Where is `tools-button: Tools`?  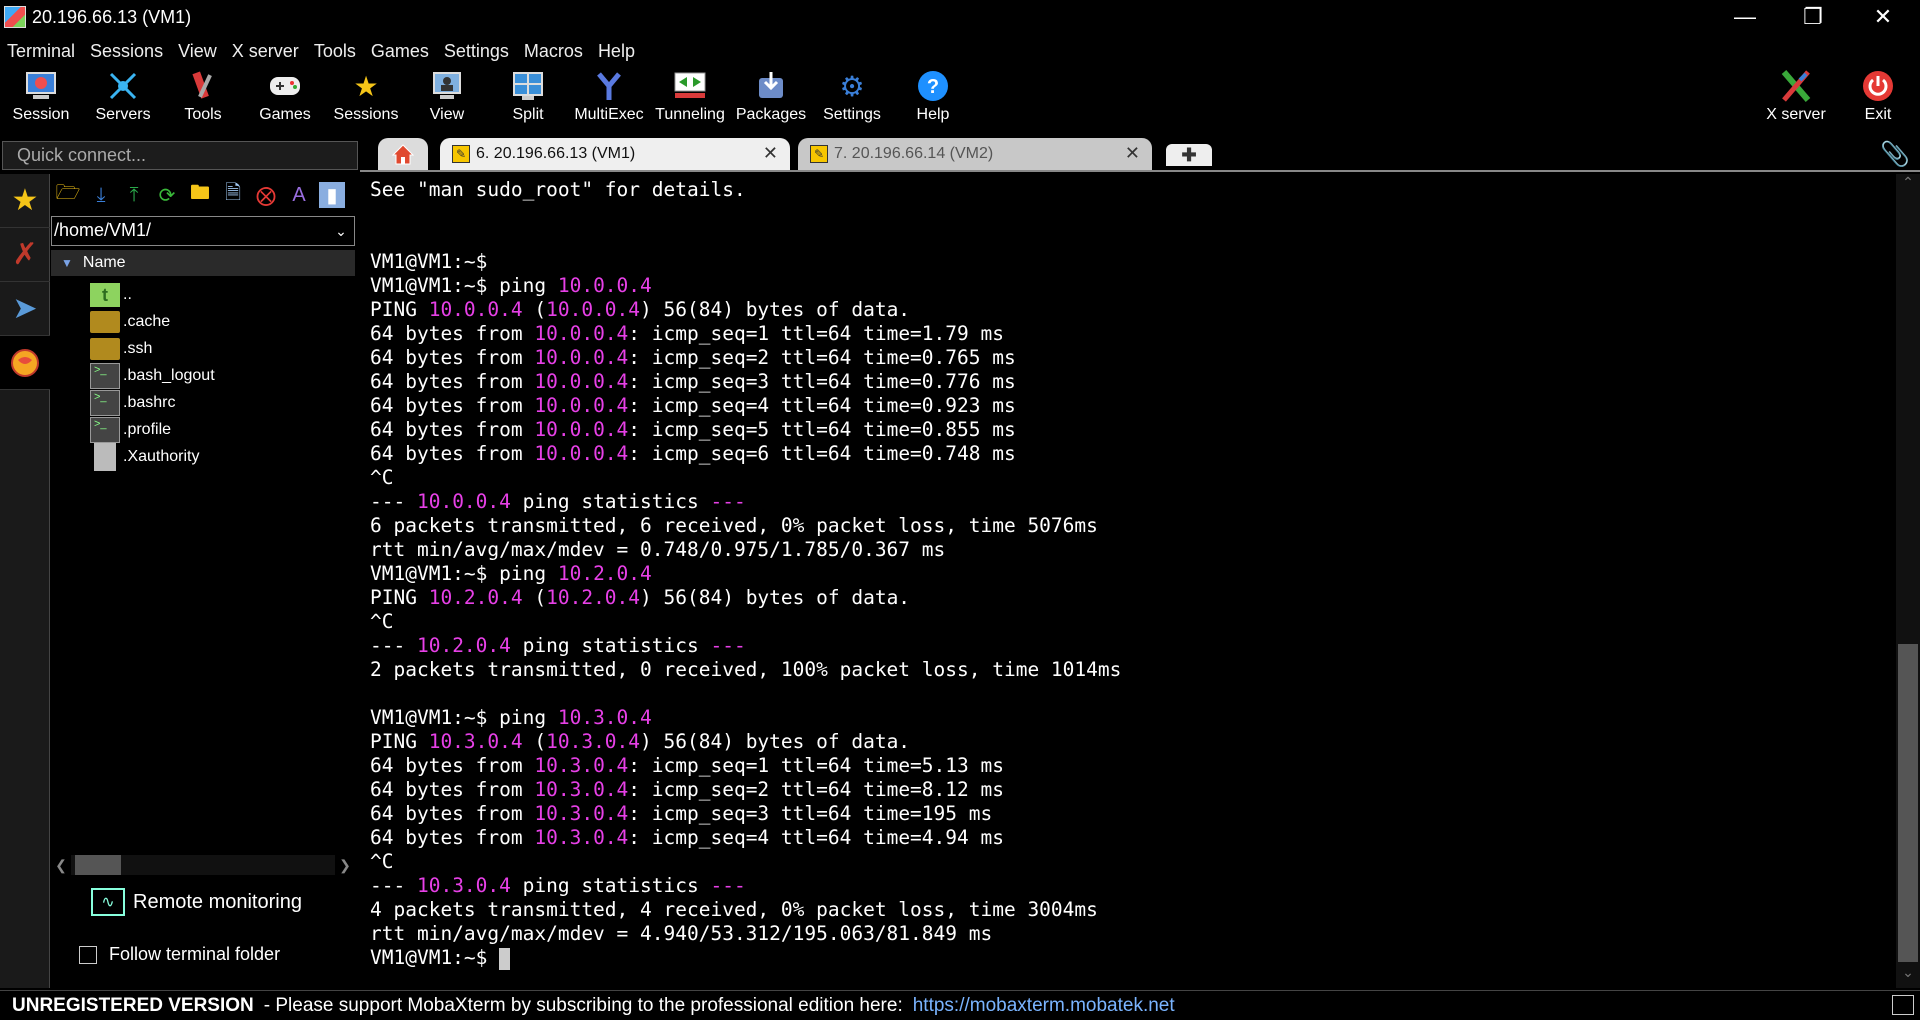 tools-button: Tools is located at coordinates (203, 99).